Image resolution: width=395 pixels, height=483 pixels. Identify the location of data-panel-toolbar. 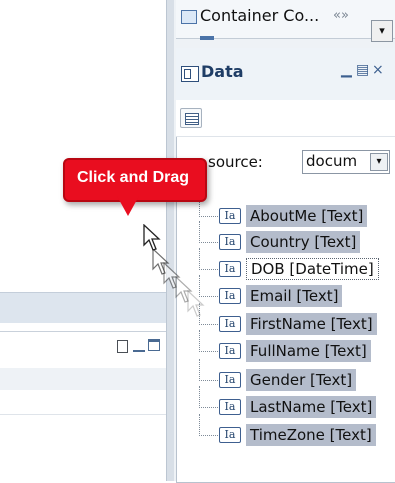
(285, 118).